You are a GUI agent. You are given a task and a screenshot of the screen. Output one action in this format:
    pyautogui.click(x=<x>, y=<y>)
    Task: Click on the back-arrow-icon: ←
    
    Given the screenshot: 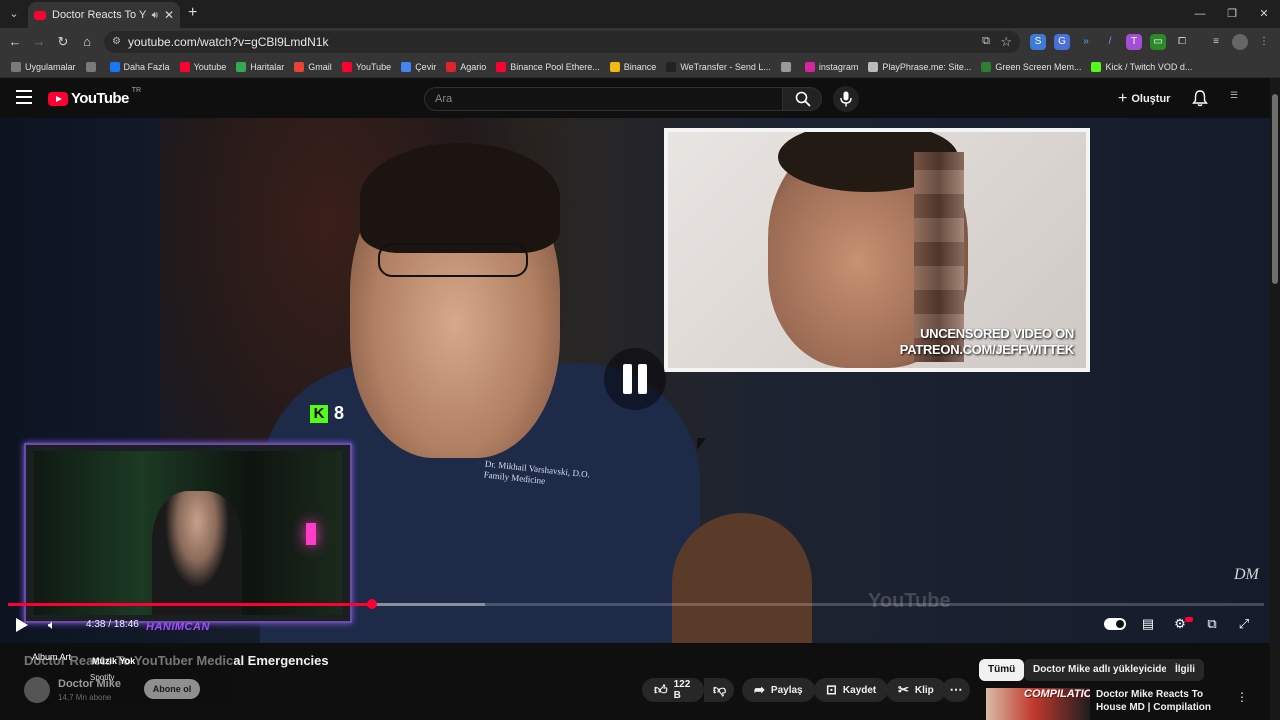 What is the action you would take?
    pyautogui.click(x=15, y=42)
    